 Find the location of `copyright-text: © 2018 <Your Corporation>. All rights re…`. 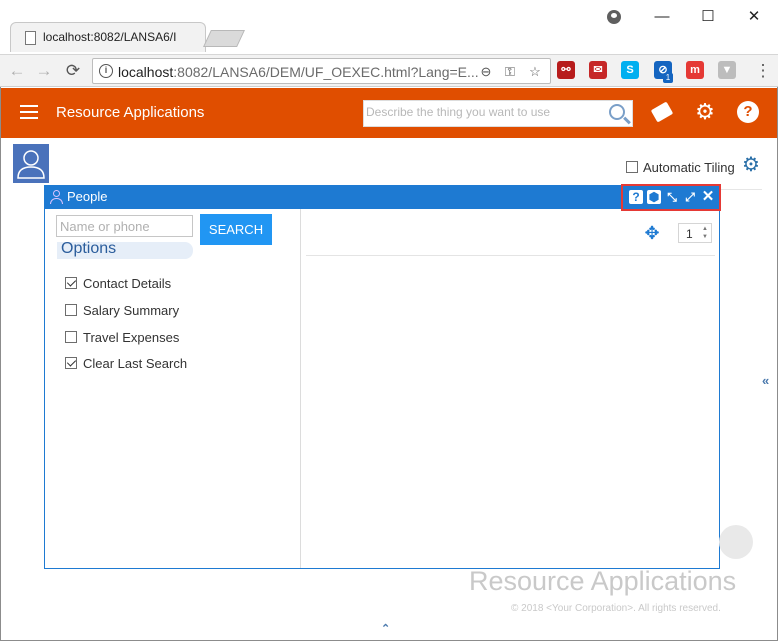

copyright-text: © 2018 <Your Corporation>. All rights re… is located at coordinates (616, 608).